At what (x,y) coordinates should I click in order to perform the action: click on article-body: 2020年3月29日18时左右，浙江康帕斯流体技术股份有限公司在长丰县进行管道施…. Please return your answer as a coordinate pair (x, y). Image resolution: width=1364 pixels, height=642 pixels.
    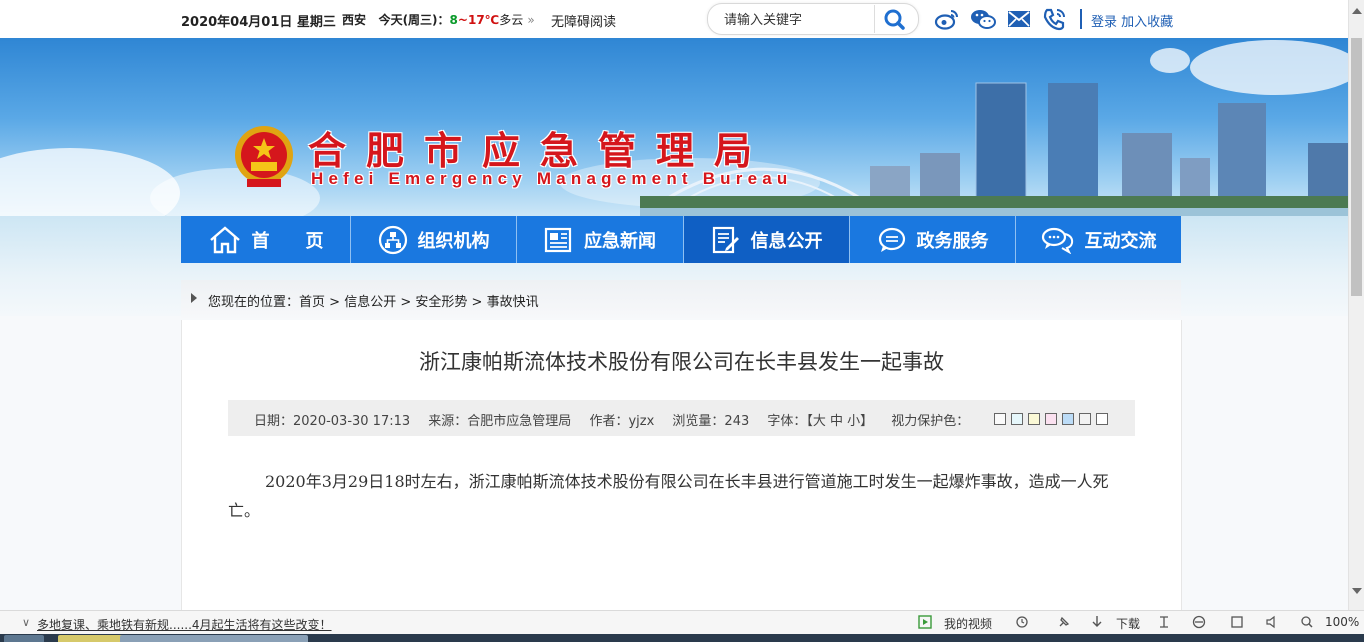
    Looking at the image, I should click on (668, 496).